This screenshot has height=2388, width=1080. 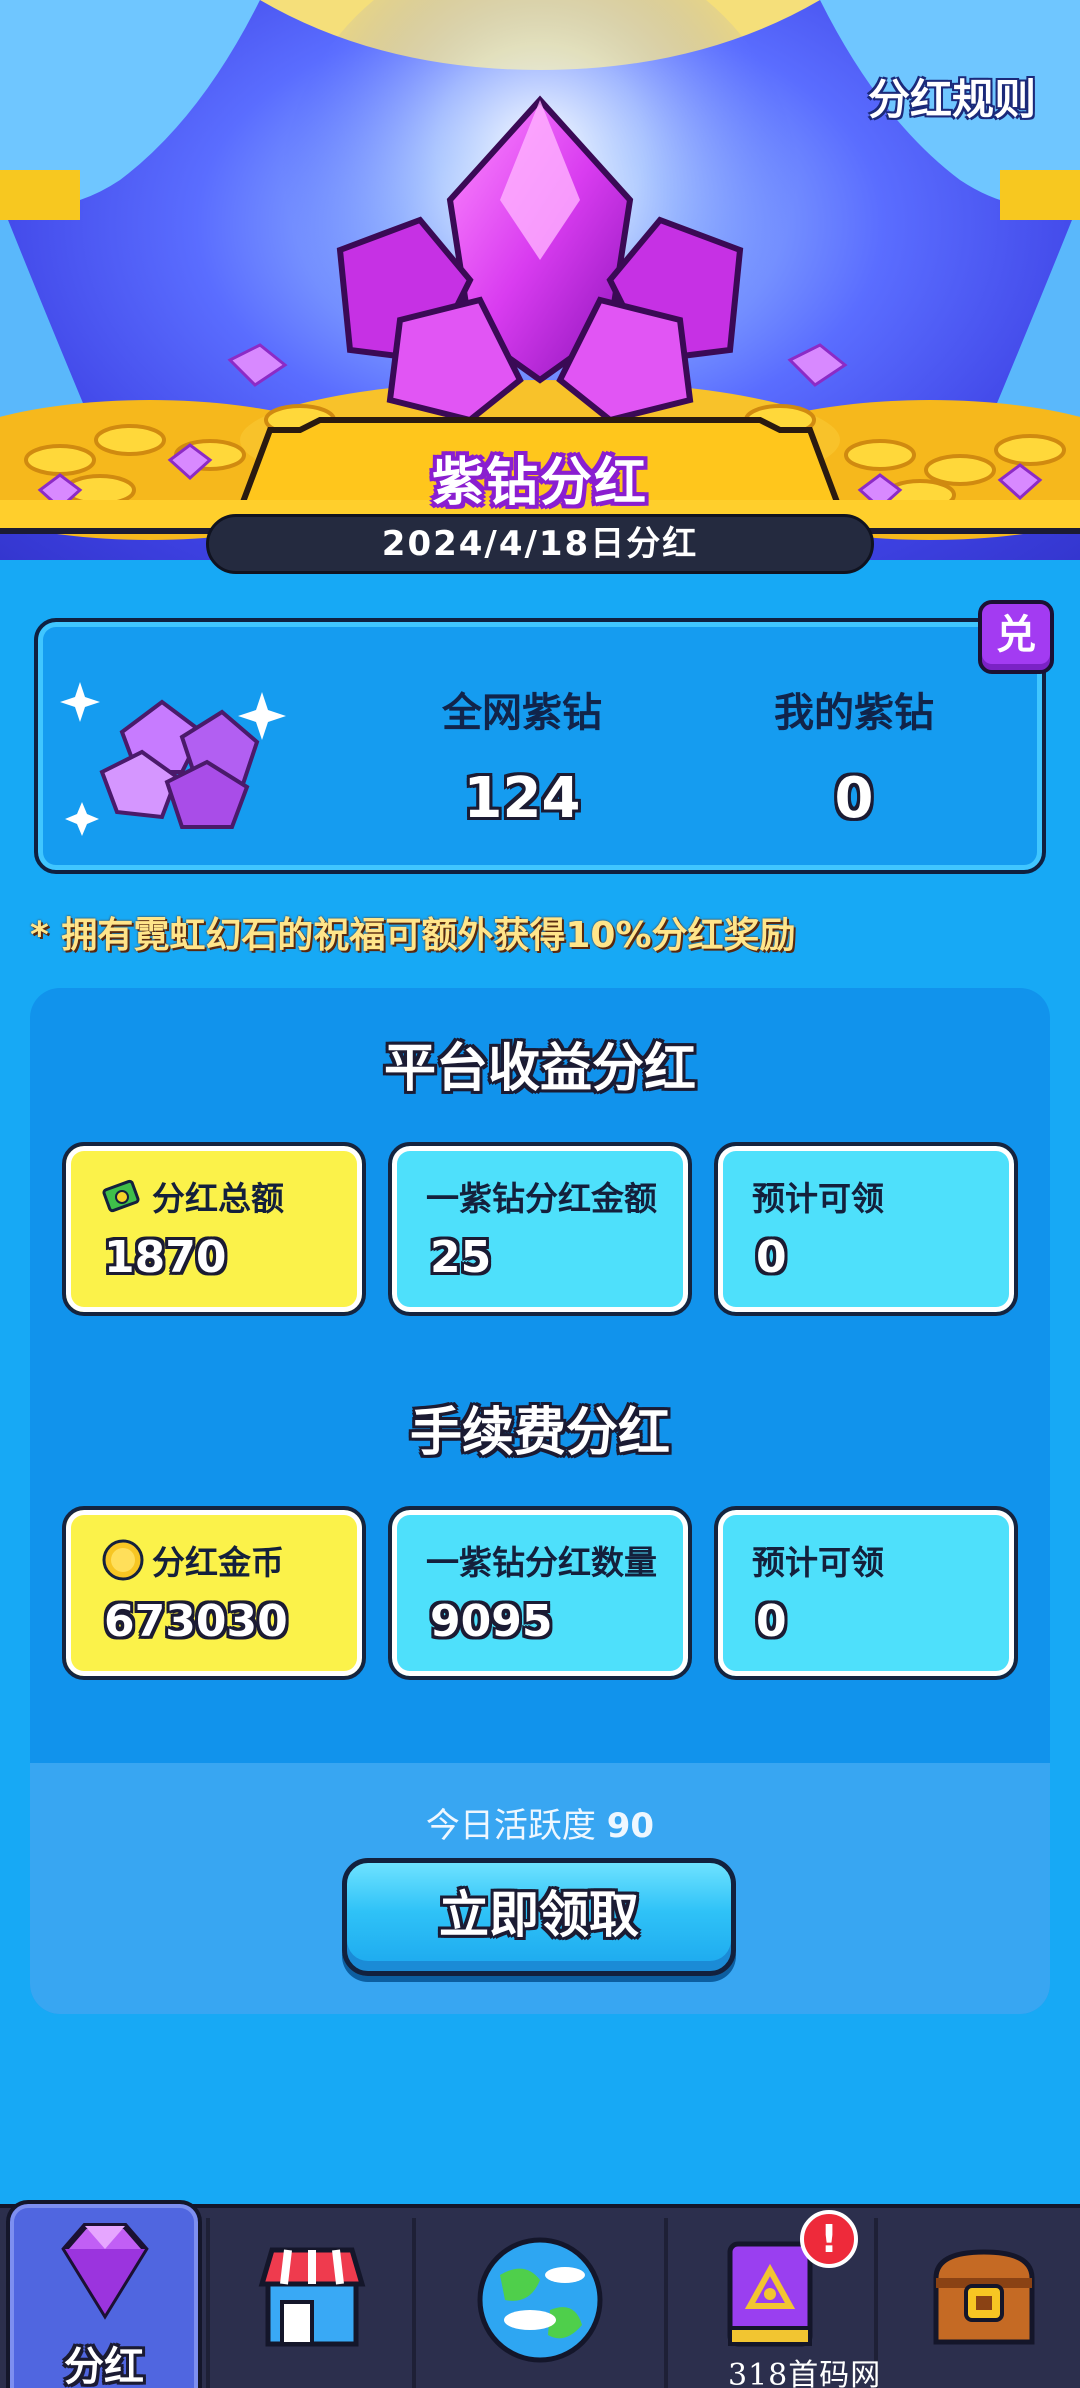 What do you see at coordinates (218, 1198) in the screenshot?
I see `platform-total-label: 分红总额` at bounding box center [218, 1198].